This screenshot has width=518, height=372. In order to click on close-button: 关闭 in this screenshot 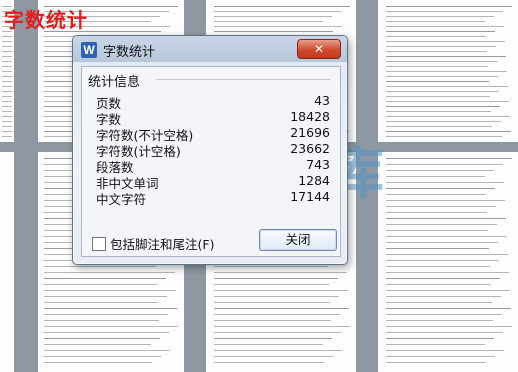, I will do `click(298, 240)`.